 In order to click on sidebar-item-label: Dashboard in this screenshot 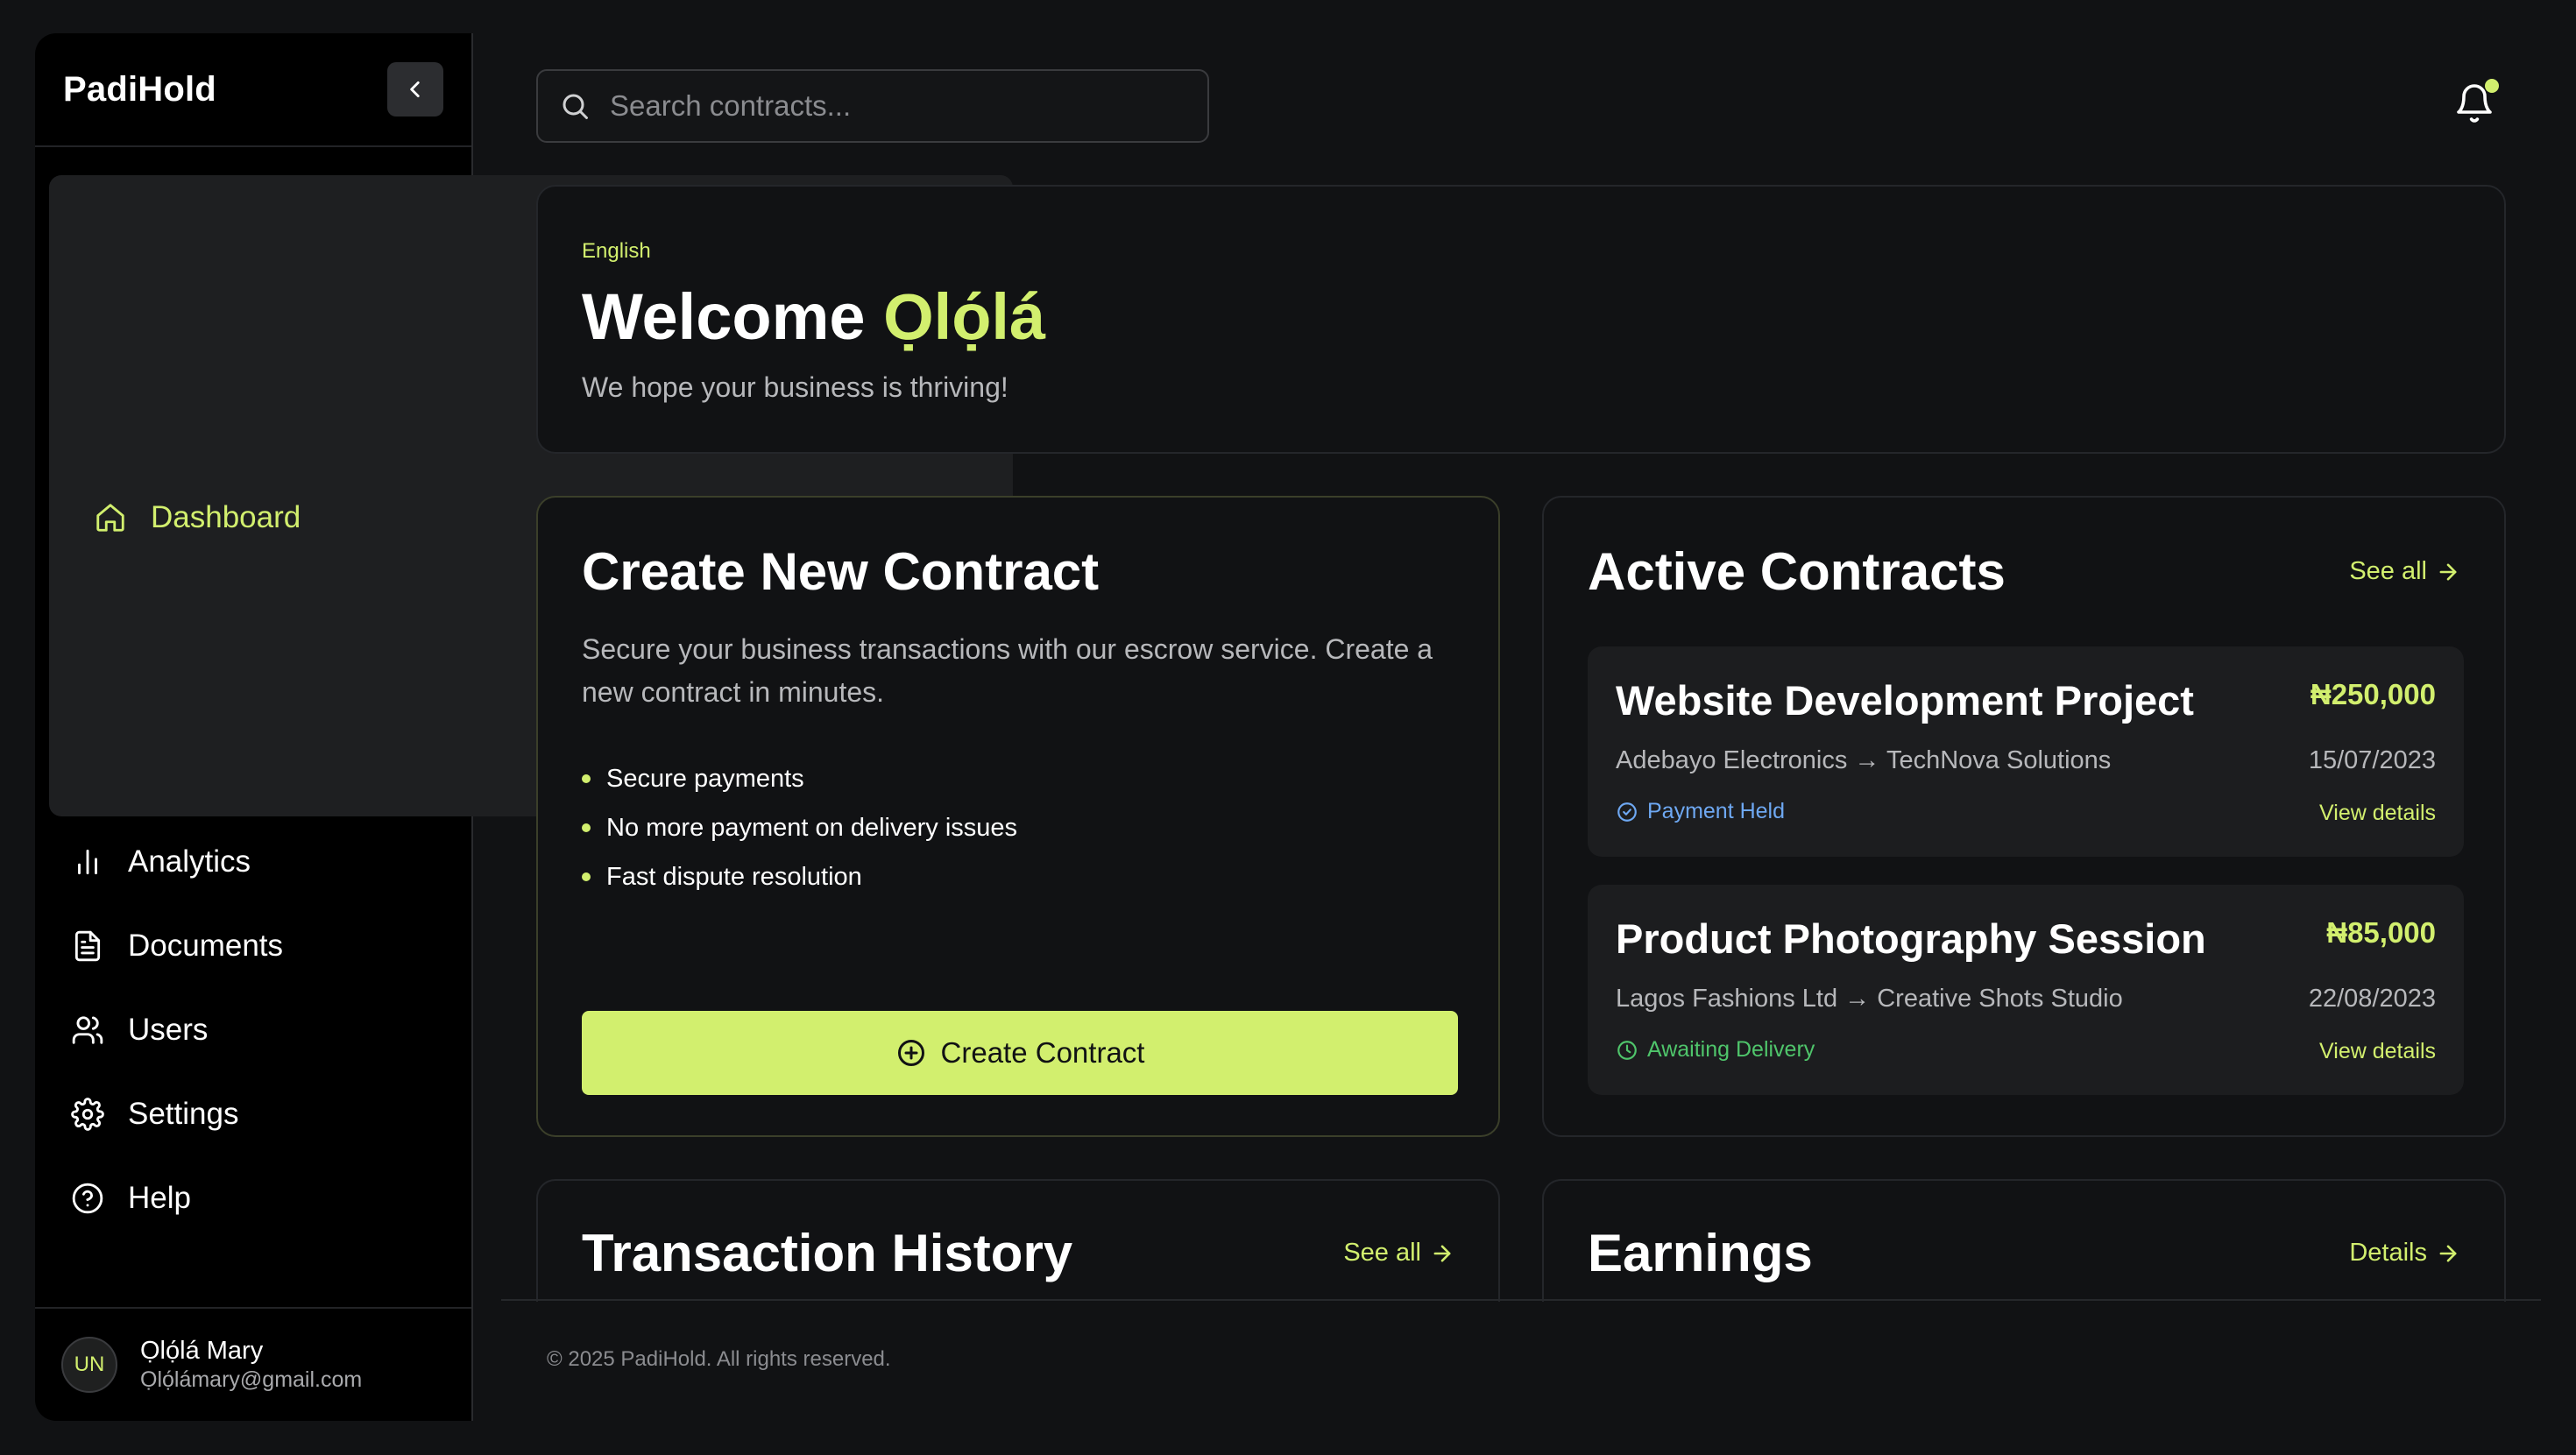, I will do `click(226, 517)`.